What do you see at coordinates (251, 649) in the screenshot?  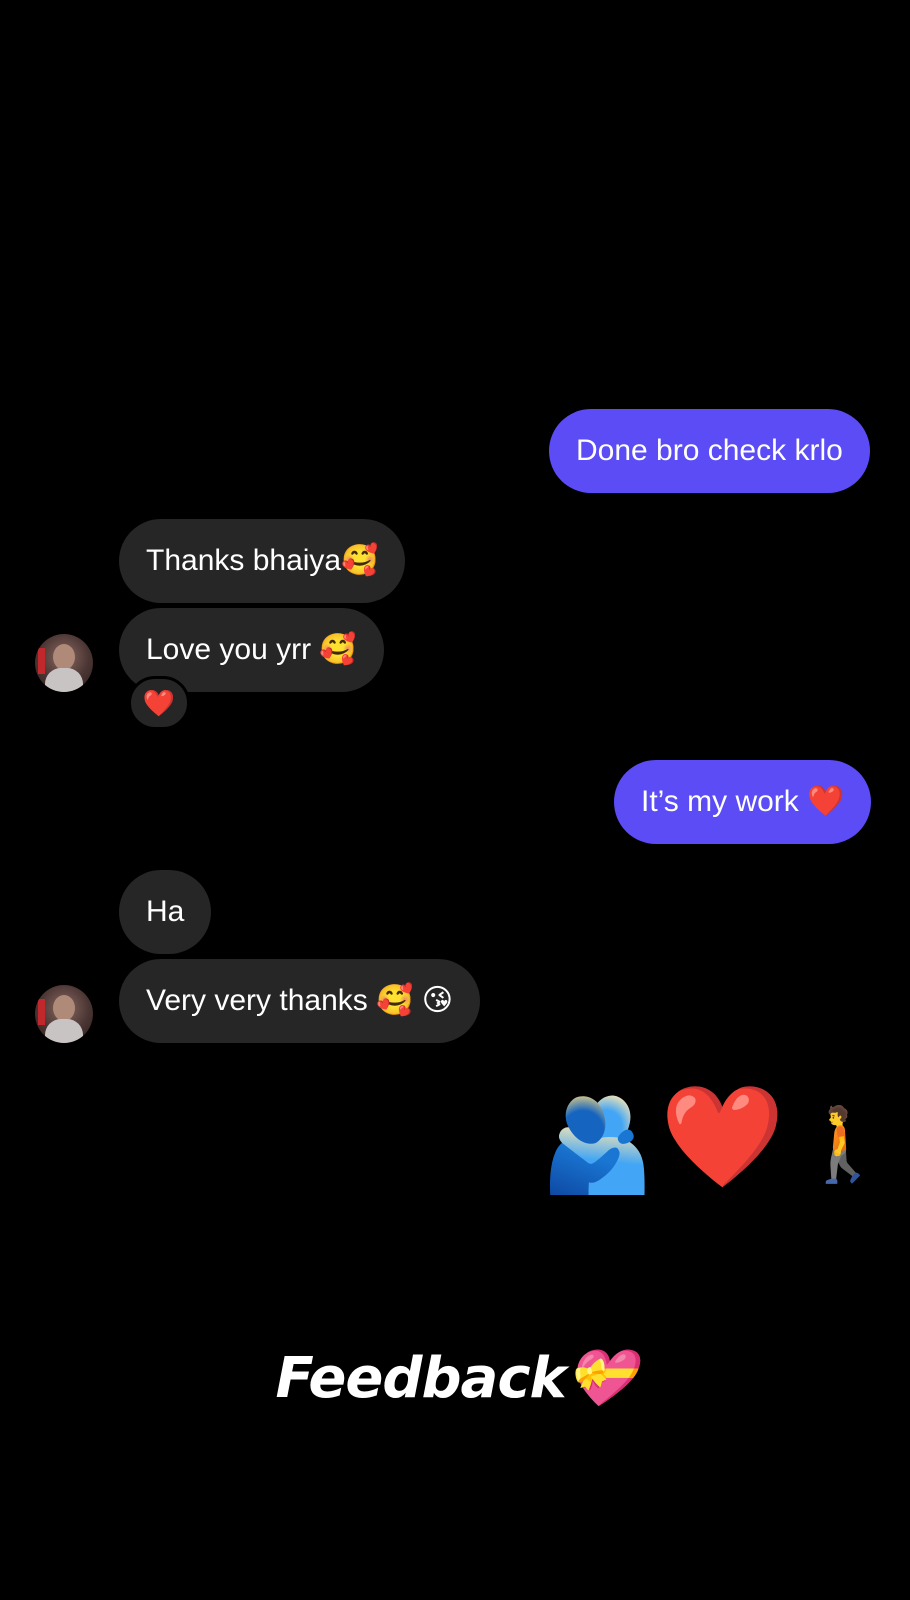 I see `message-text: Love you yrr 🥰` at bounding box center [251, 649].